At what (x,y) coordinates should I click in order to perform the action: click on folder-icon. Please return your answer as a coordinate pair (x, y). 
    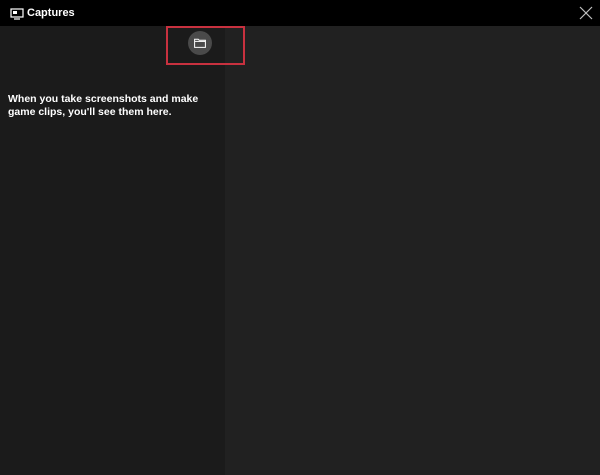
    Looking at the image, I should click on (200, 43).